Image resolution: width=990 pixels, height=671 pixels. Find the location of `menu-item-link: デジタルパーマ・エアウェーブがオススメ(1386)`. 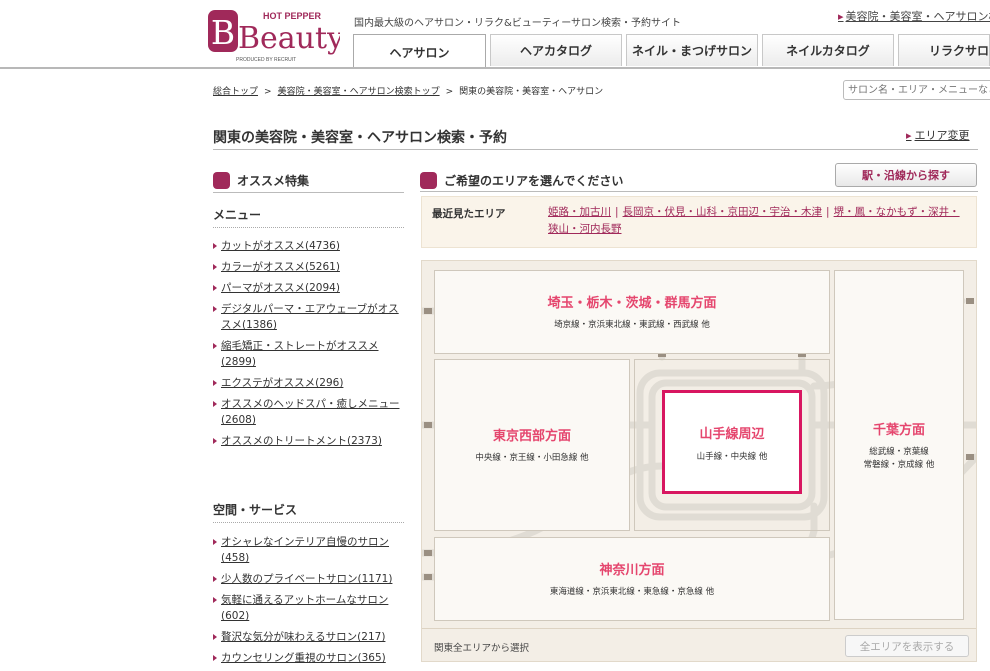

menu-item-link: デジタルパーマ・エアウェーブがオススメ(1386) is located at coordinates (310, 317).